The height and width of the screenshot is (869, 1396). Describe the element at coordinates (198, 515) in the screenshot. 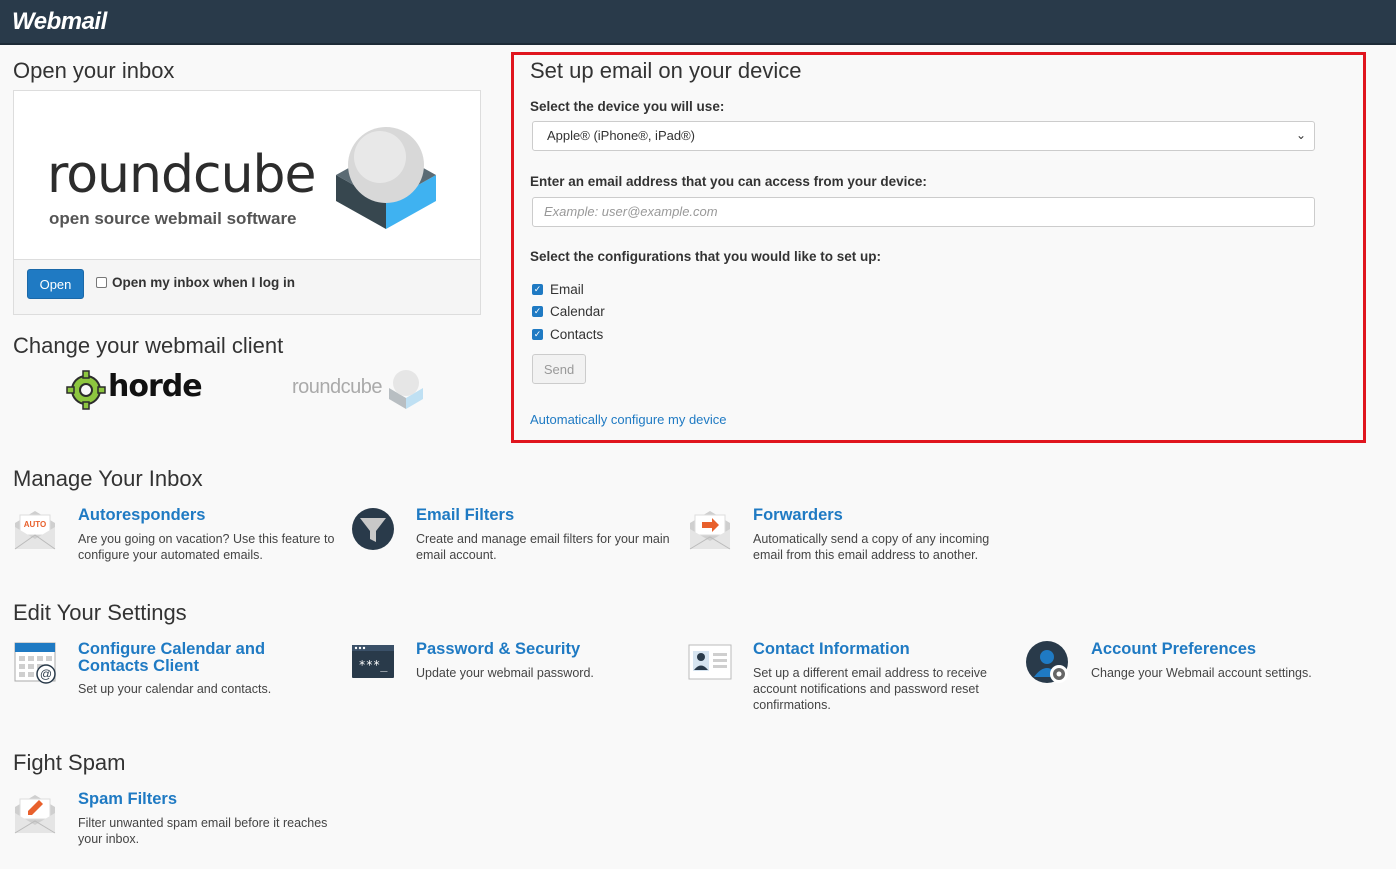

I see `autoresponders-title: Autoresponders` at that location.